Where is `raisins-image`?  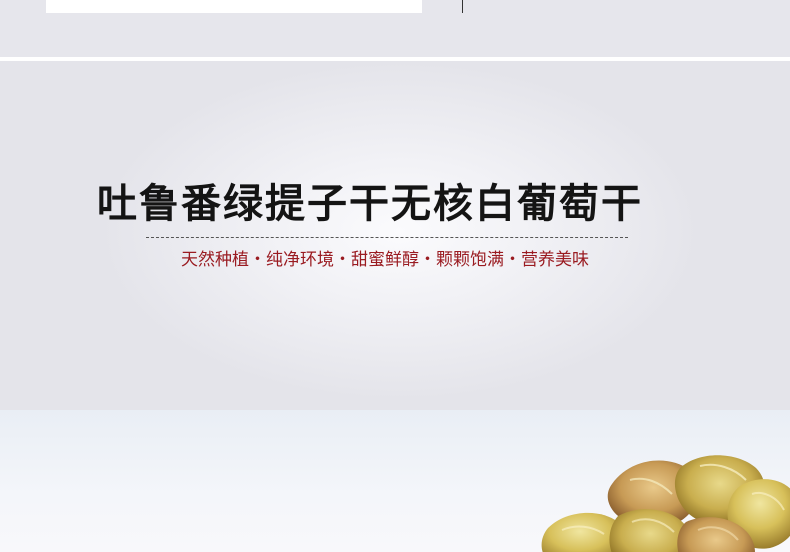 raisins-image is located at coordinates (665, 503).